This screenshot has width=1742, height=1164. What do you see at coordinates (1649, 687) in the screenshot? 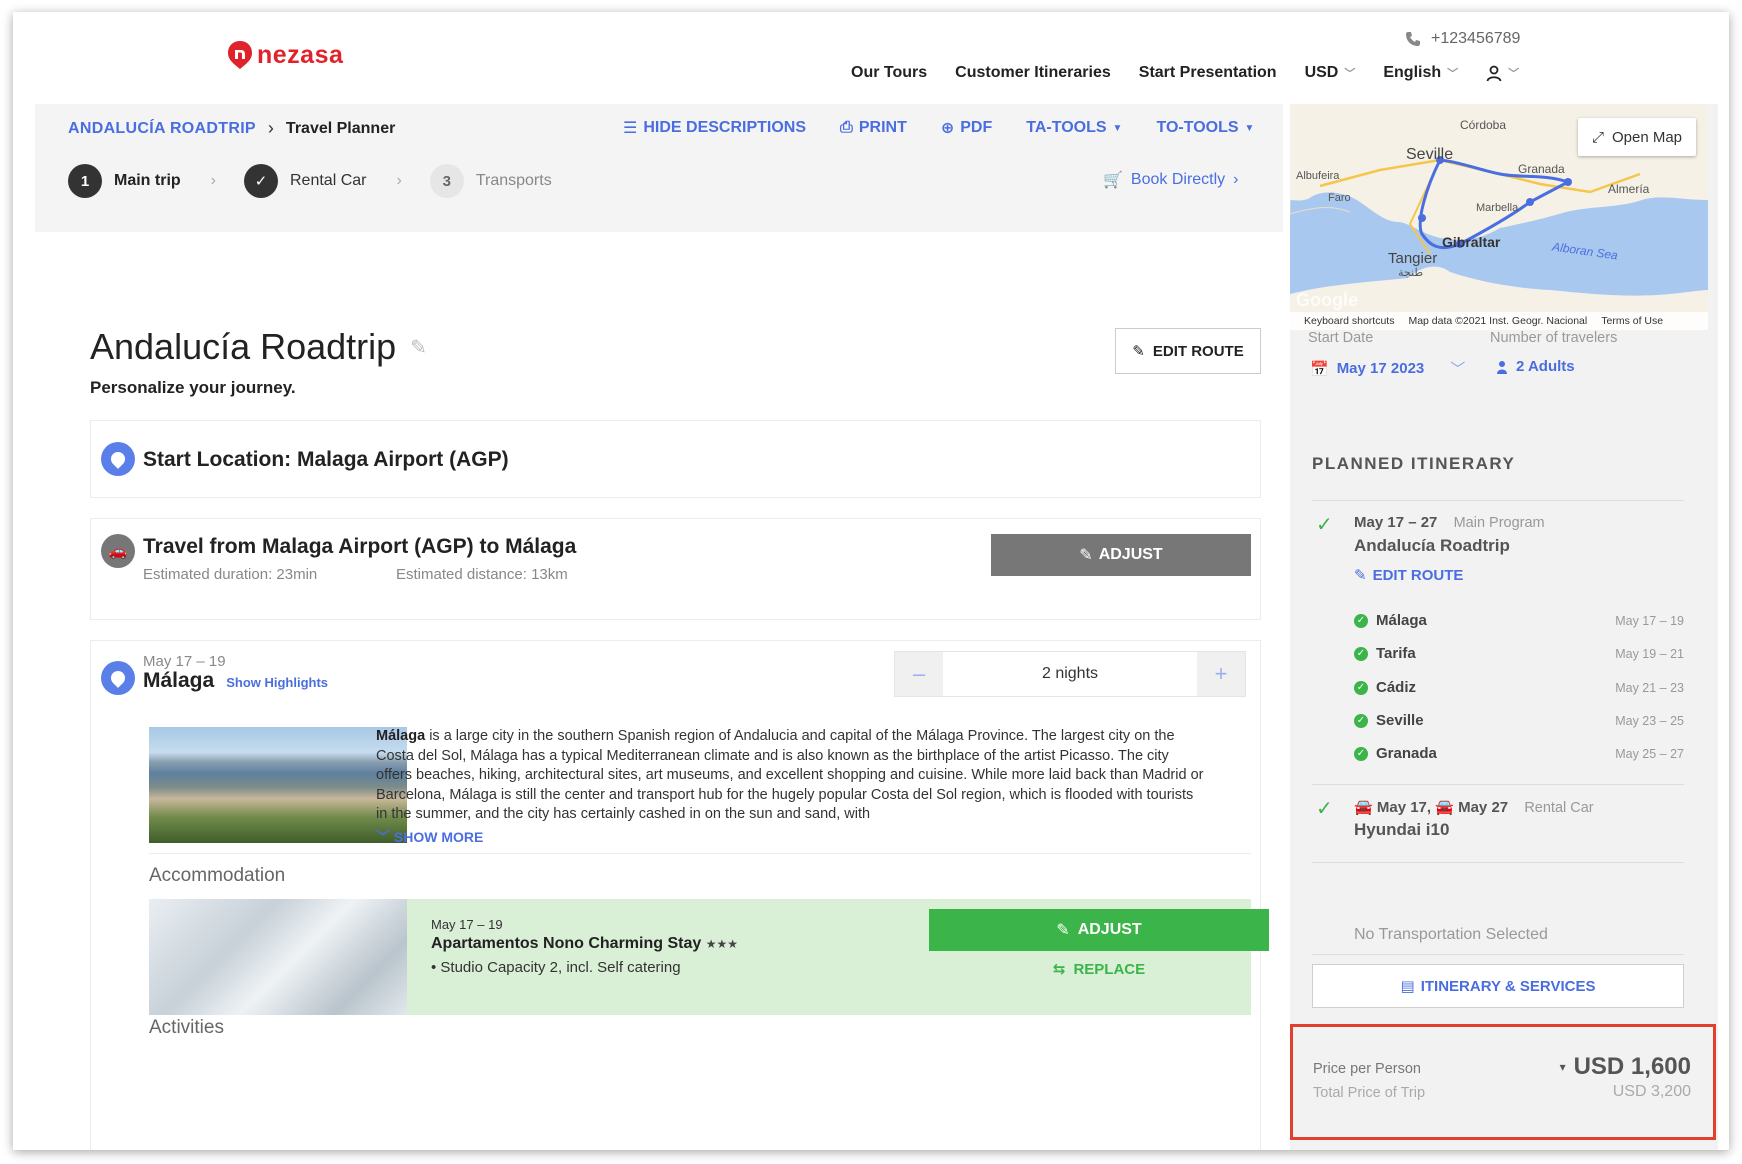
I see `stop-dates: May 21 – 23` at bounding box center [1649, 687].